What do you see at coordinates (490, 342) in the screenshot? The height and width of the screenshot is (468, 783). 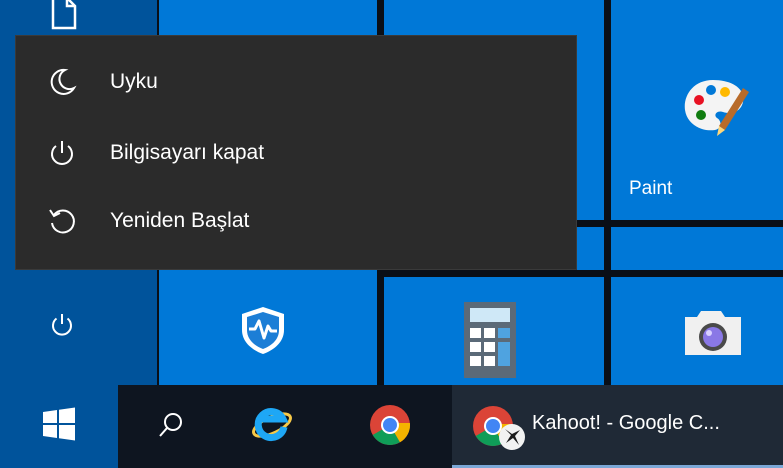 I see `calculator-icon` at bounding box center [490, 342].